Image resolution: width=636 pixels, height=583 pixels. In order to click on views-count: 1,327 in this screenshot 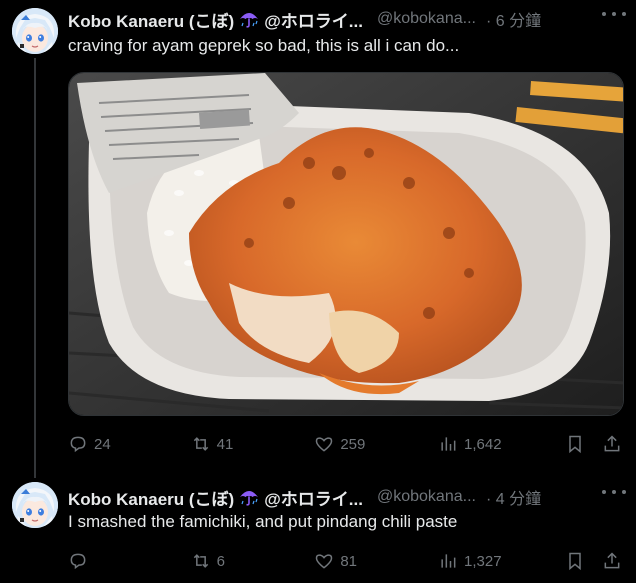, I will do `click(483, 561)`.